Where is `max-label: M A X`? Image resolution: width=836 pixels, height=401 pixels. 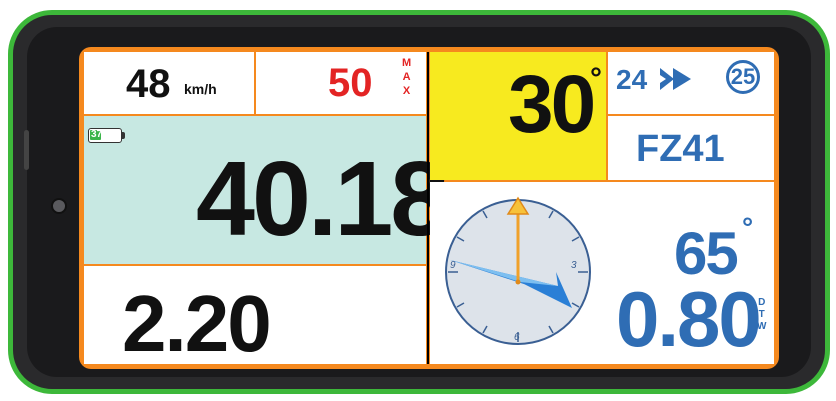
max-label: M A X is located at coordinates (406, 77).